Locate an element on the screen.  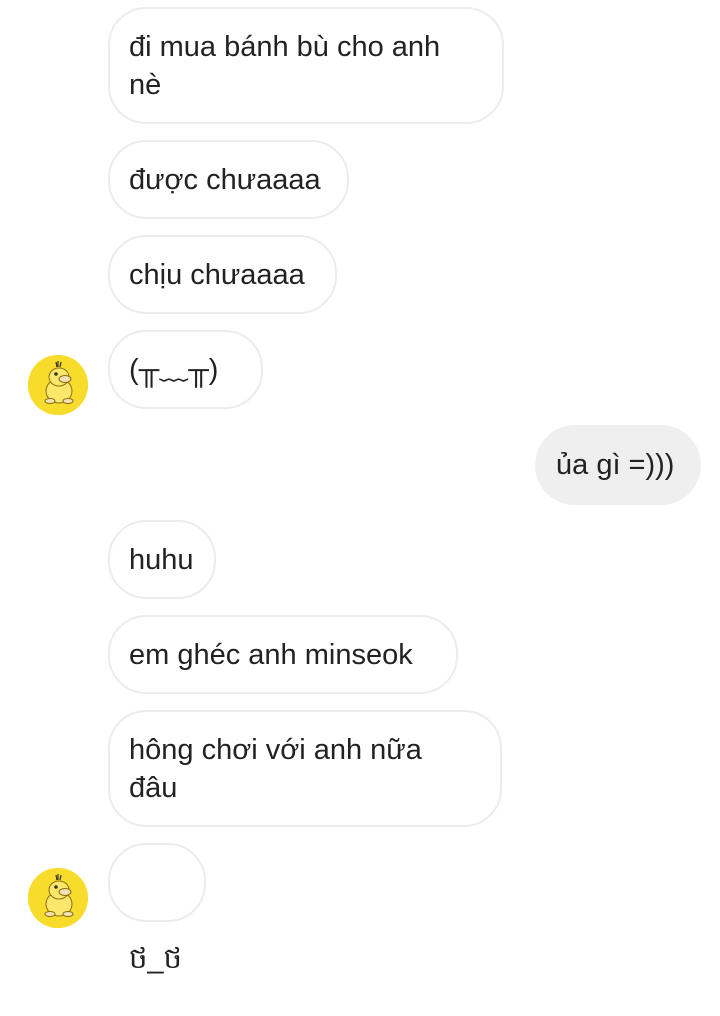
message-bubble-incoming: đi mua bánh bù cho anh nè is located at coordinates (306, 65).